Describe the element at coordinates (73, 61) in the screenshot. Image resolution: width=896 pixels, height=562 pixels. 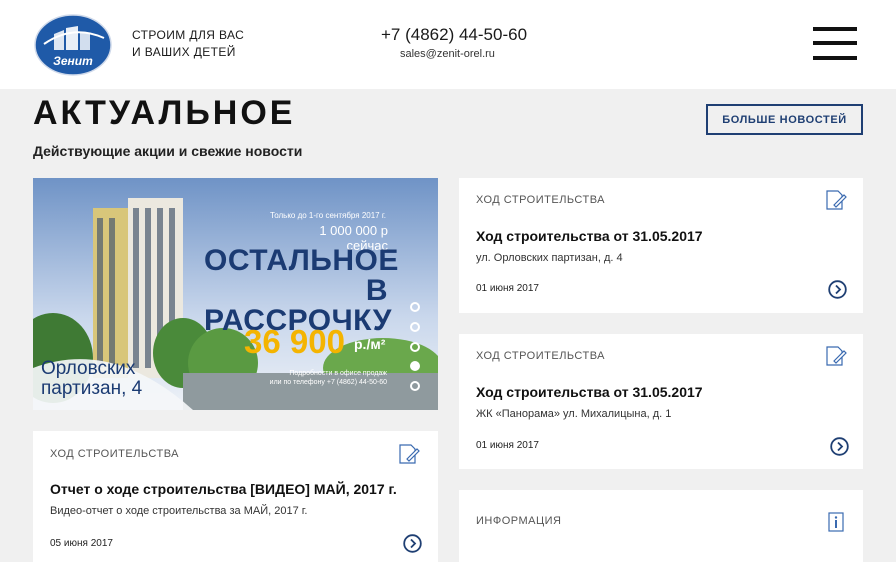
I see `svg-text: Зенит` at that location.